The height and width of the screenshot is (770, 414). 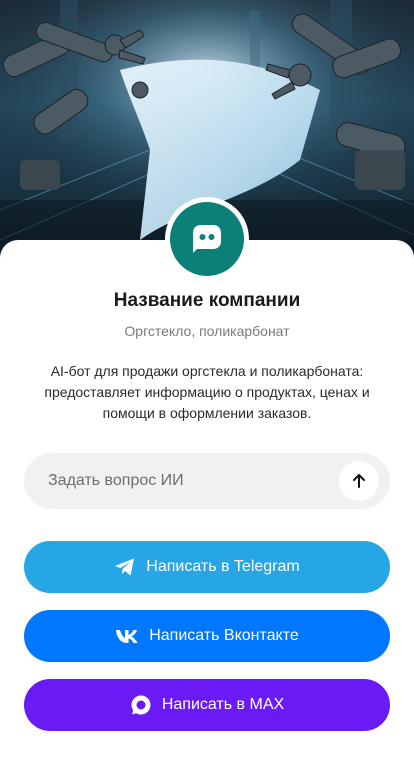 I want to click on company-category: Оргстекло, поликарбонат, so click(x=207, y=331).